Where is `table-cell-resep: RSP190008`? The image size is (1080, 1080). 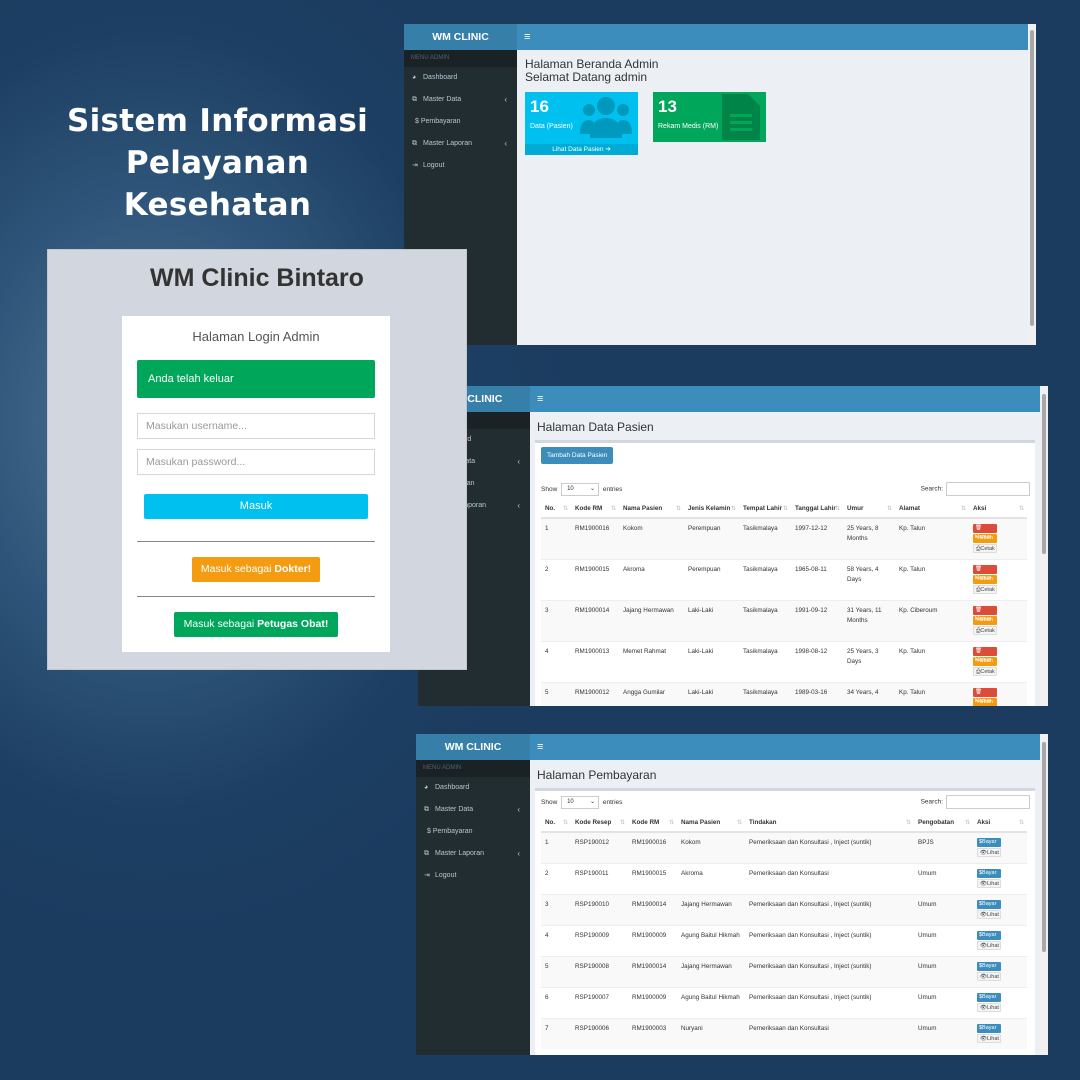 table-cell-resep: RSP190008 is located at coordinates (599, 972).